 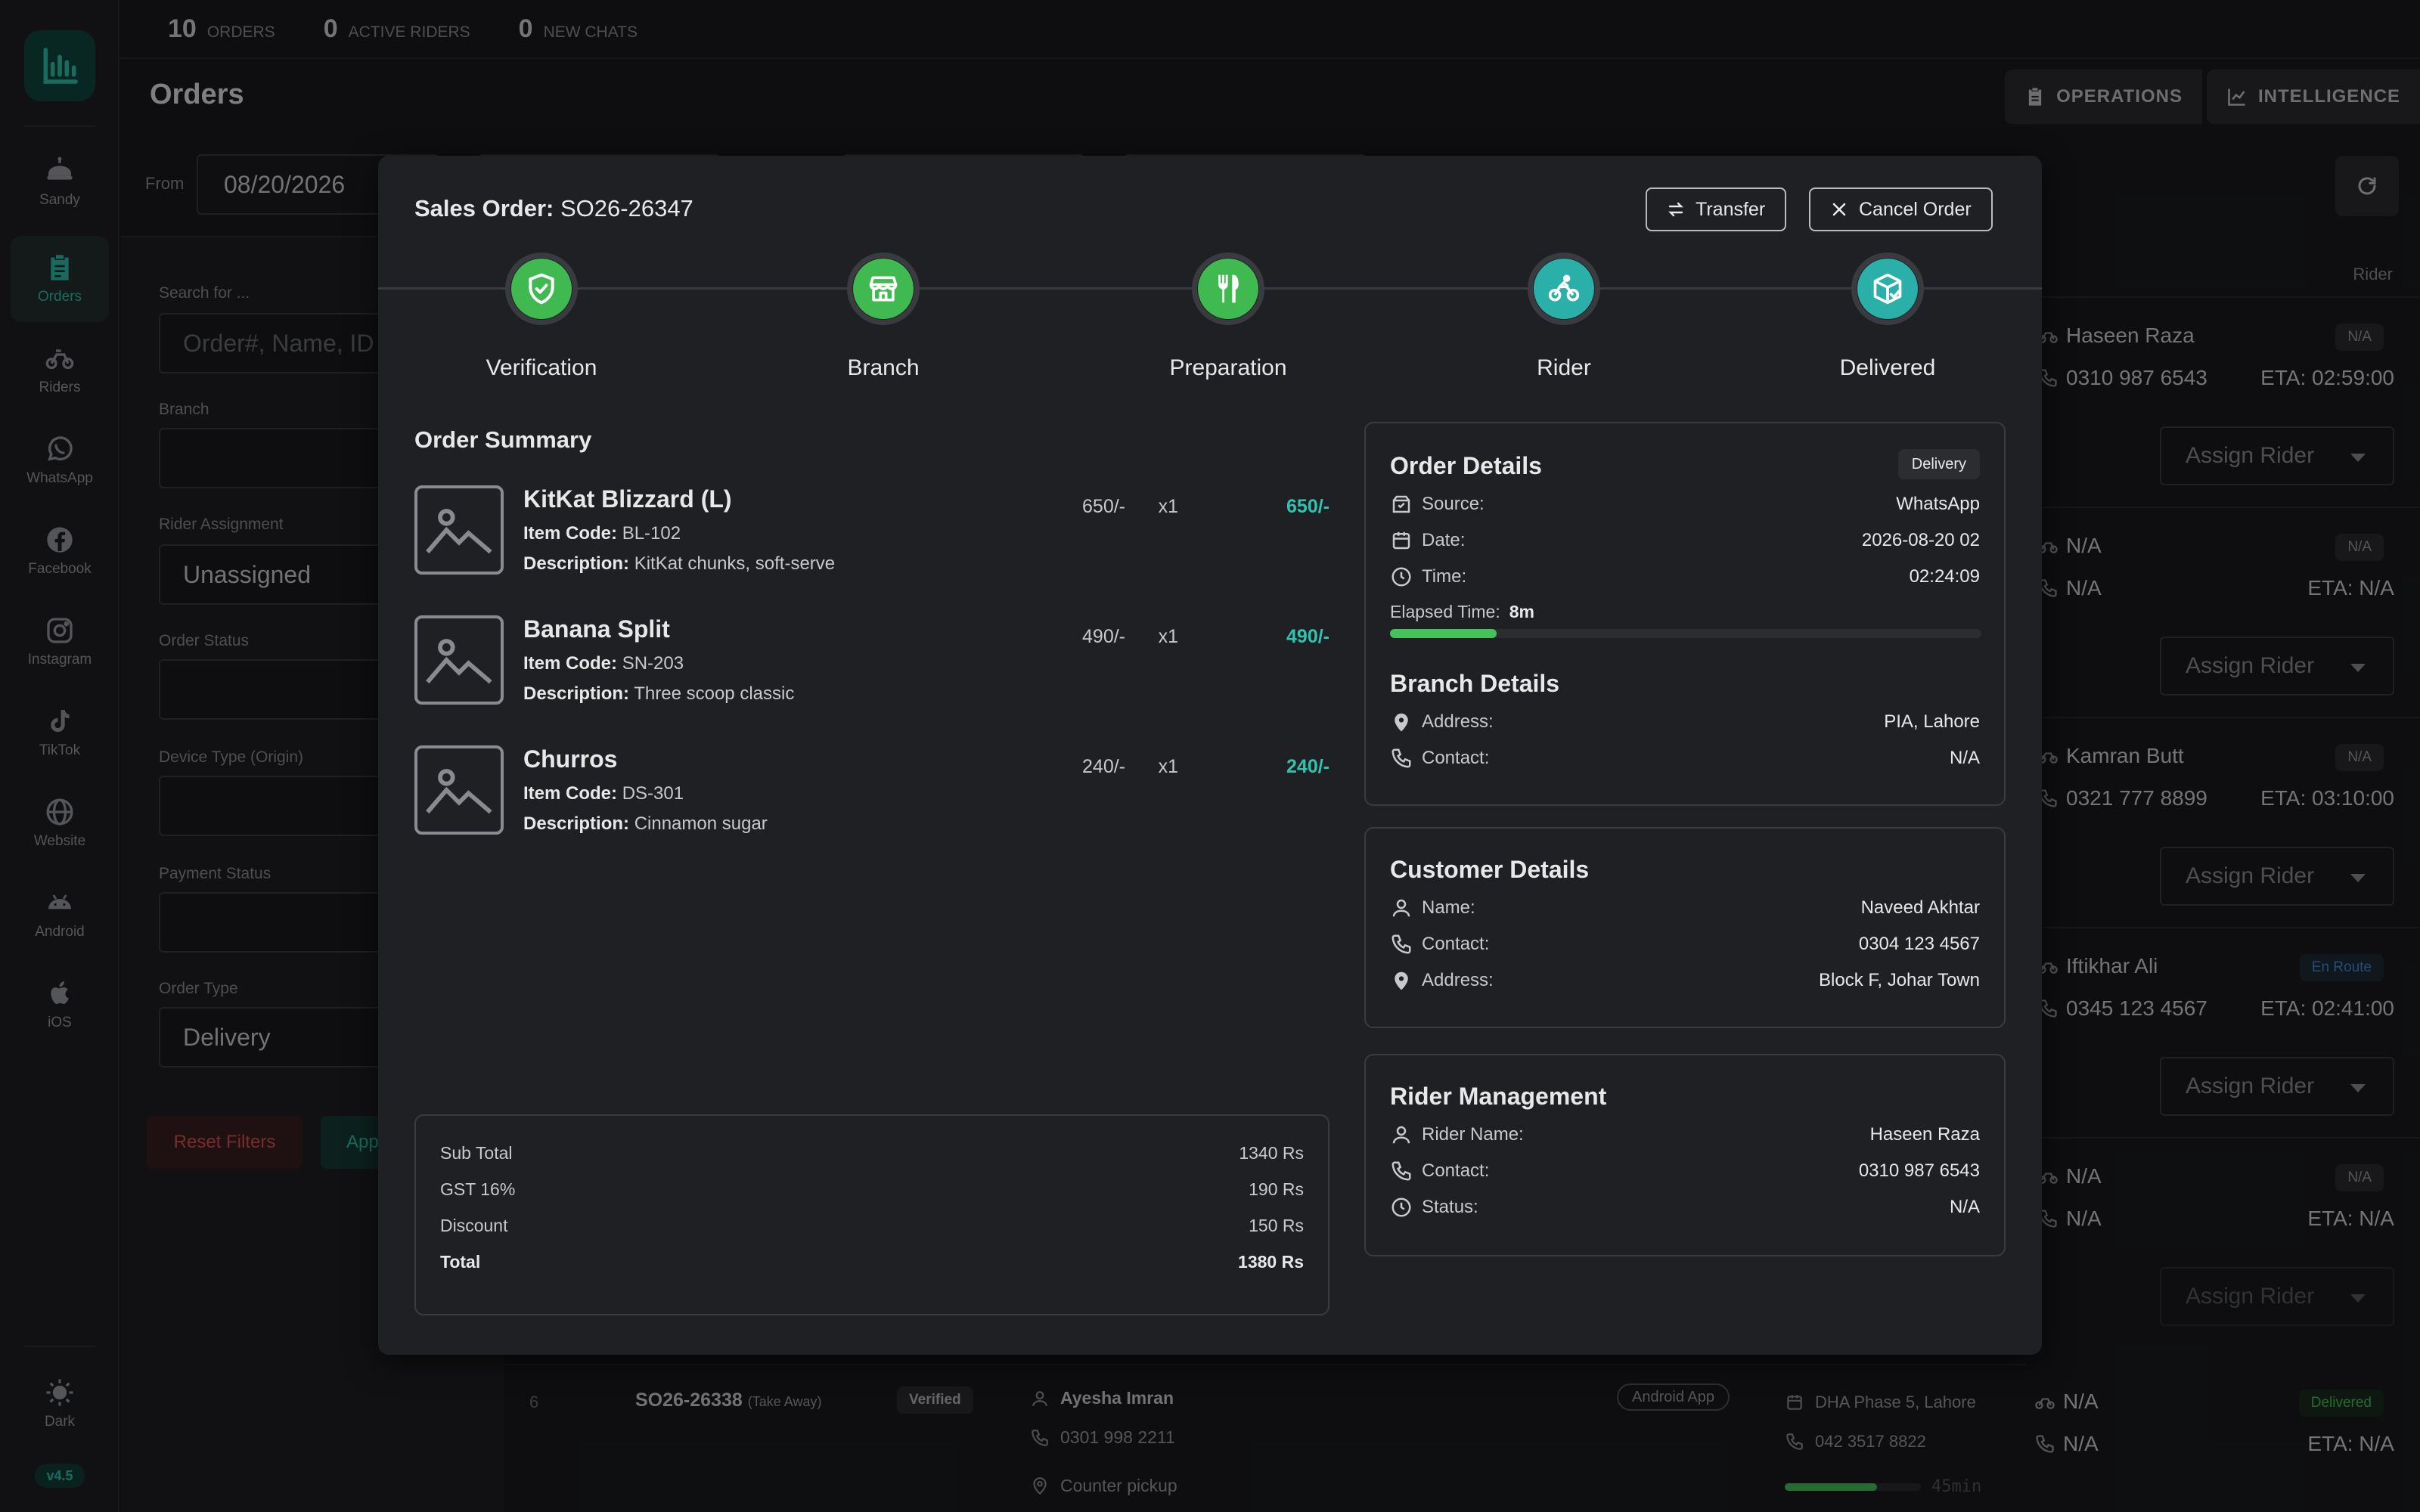 I want to click on elapsed-progress-bar, so click(x=1685, y=633).